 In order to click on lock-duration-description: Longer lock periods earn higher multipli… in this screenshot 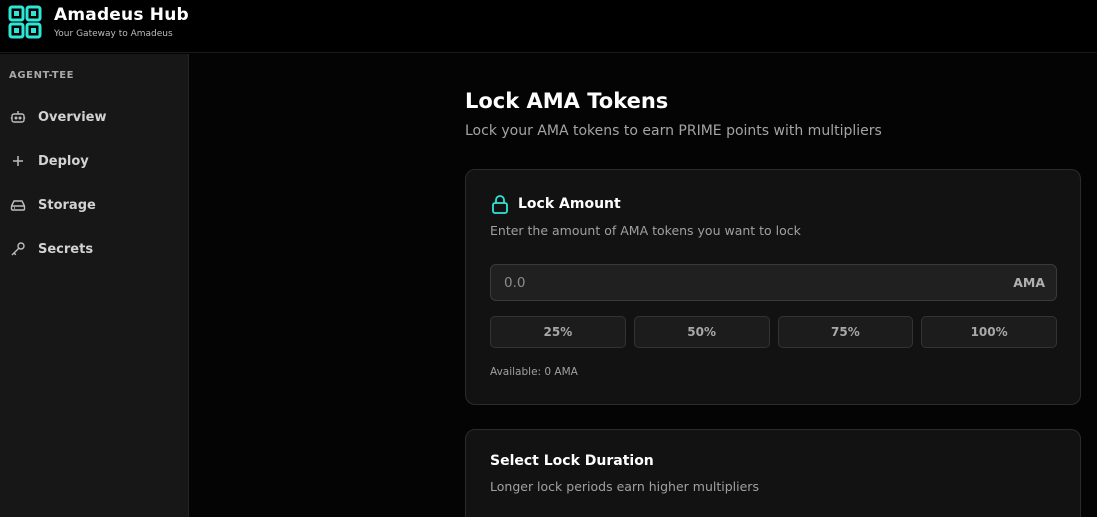, I will do `click(624, 486)`.